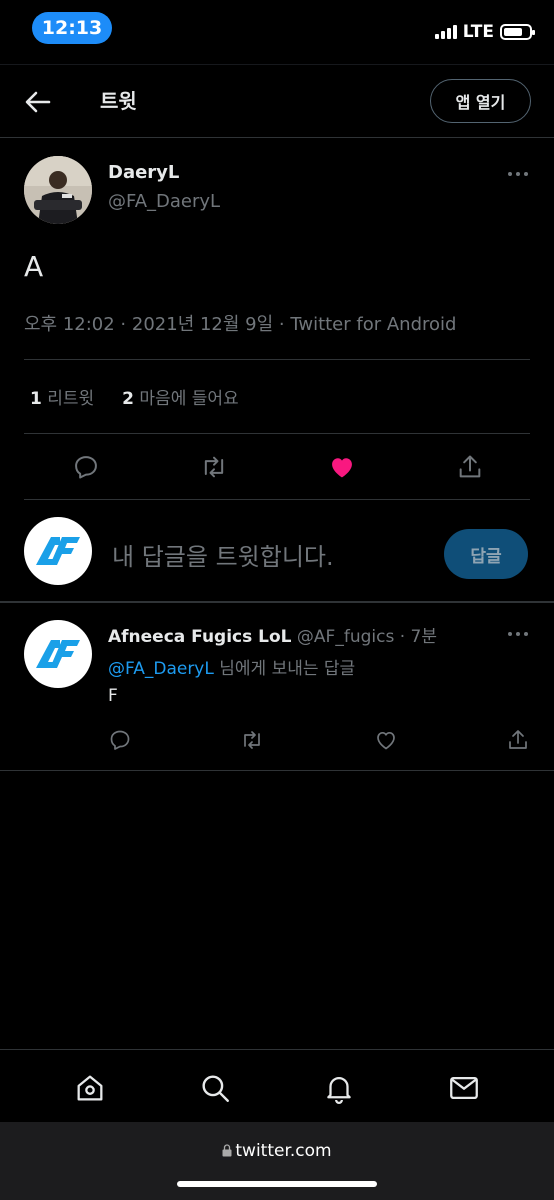 The width and height of the screenshot is (554, 1200). I want to click on page-title: 트윗, so click(118, 101).